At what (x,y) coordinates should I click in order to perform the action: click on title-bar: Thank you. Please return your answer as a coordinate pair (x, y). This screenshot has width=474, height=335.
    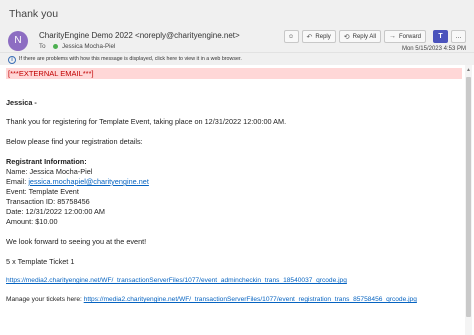
    Looking at the image, I should click on (237, 13).